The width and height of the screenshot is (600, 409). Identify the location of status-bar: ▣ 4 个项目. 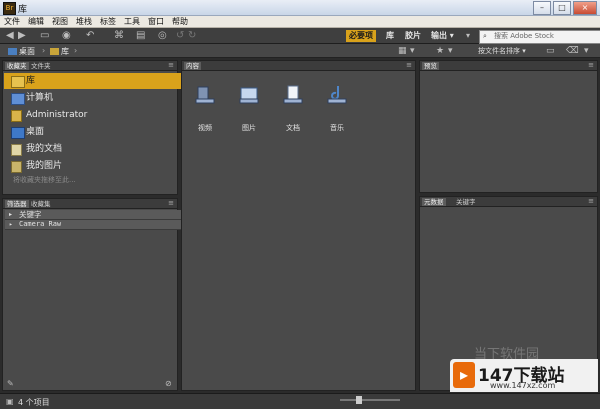
(300, 401).